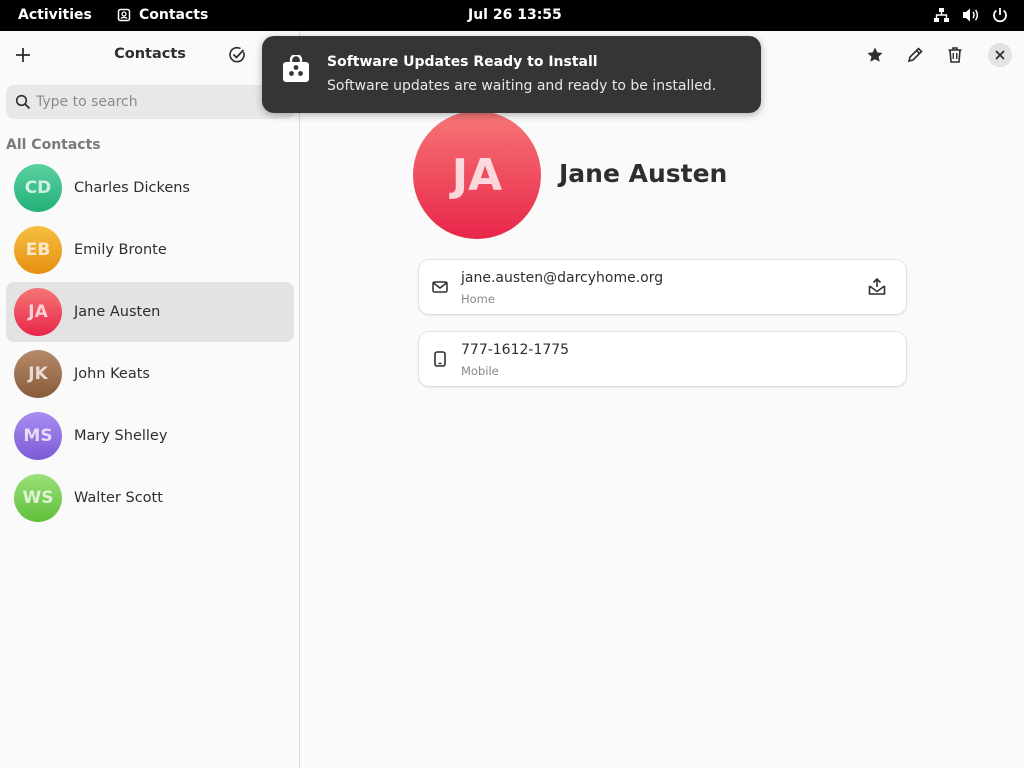 Image resolution: width=1024 pixels, height=768 pixels. What do you see at coordinates (38, 188) in the screenshot?
I see `avatar: CD` at bounding box center [38, 188].